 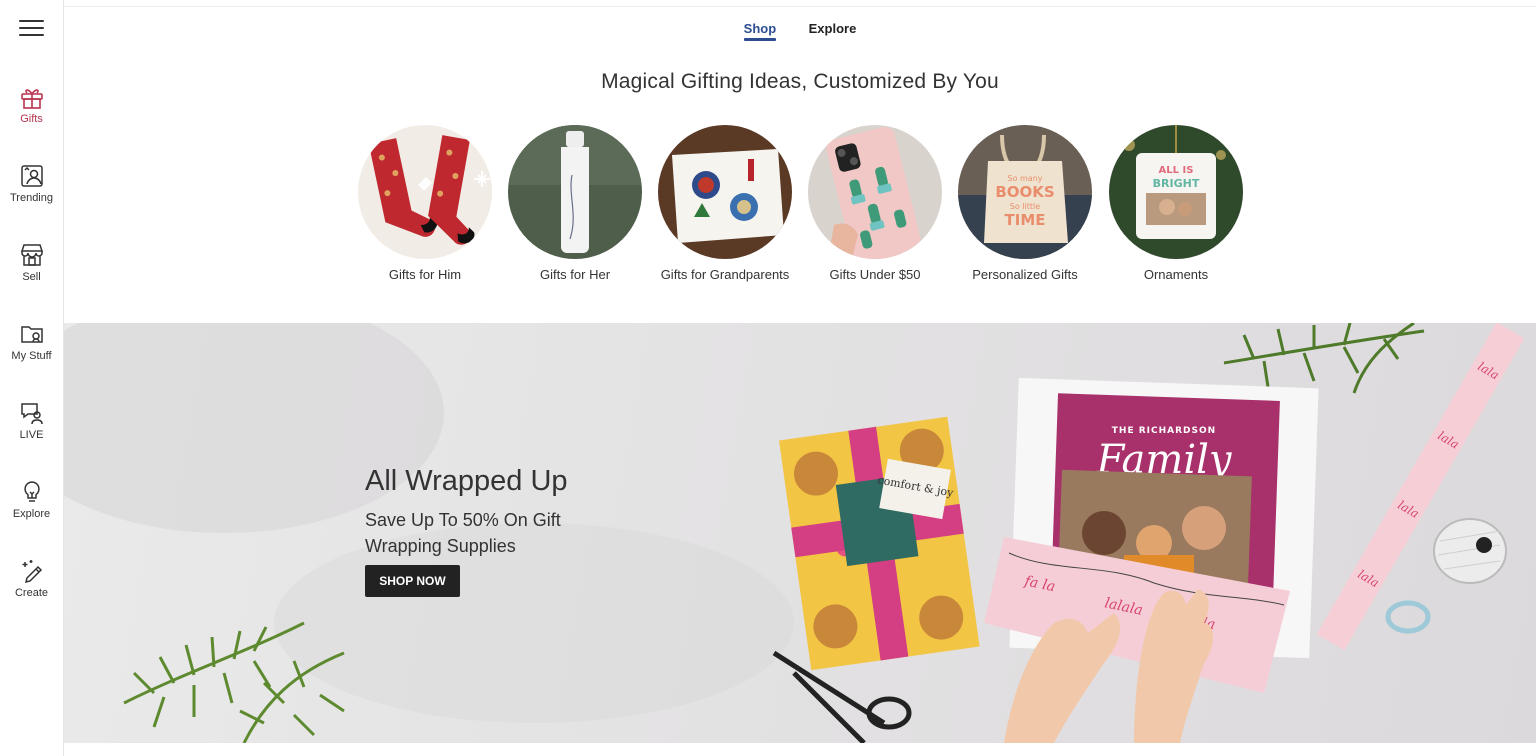 I want to click on hamburger-menu-icon, so click(x=31, y=29).